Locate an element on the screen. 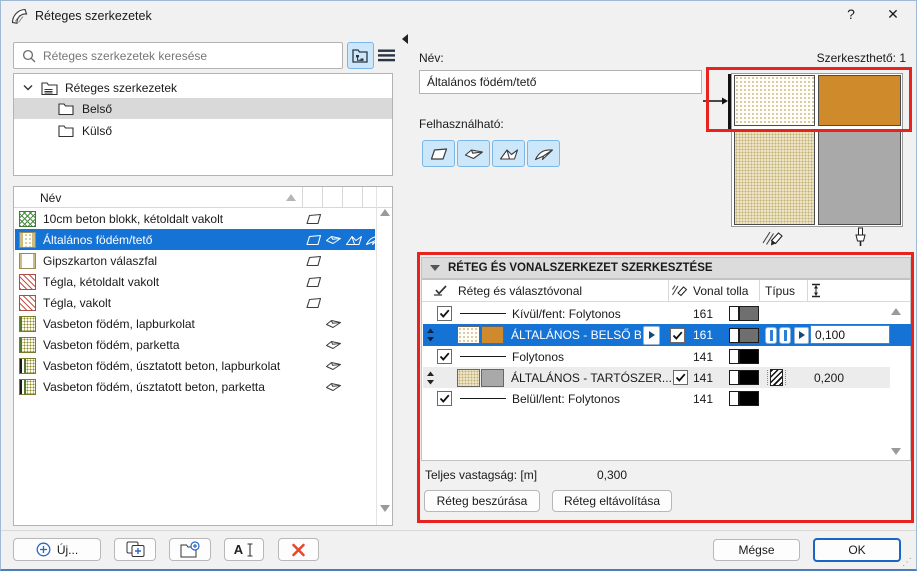 The width and height of the screenshot is (917, 571). list-item: 10cm beton blokk, kétoldalt vakolt is located at coordinates (195, 218).